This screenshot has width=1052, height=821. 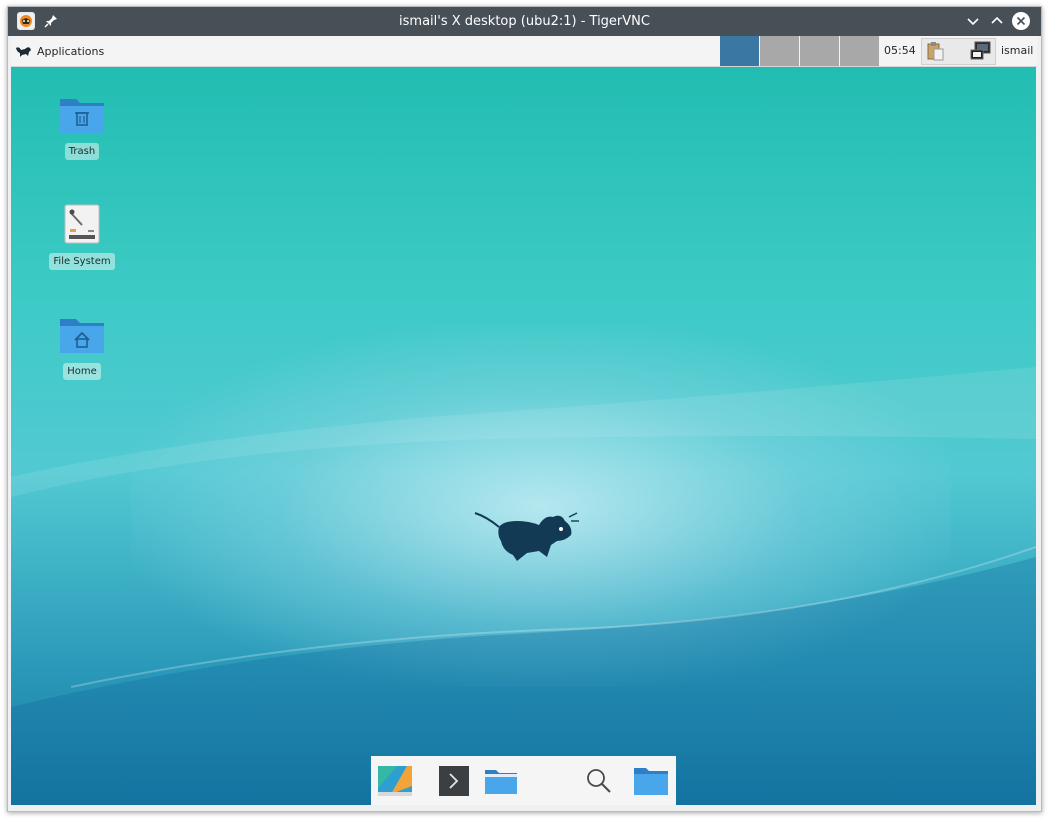 I want to click on search-icon, so click(x=599, y=781).